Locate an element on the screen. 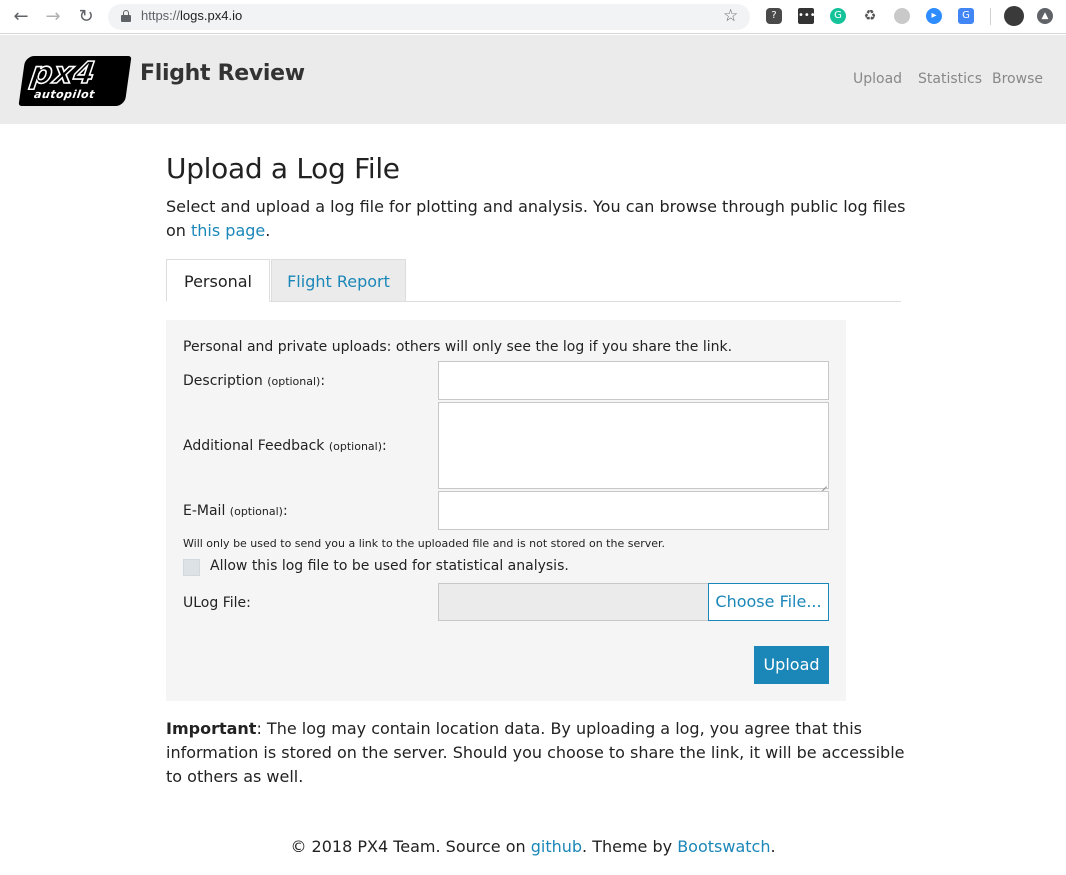 The height and width of the screenshot is (875, 1066). url-text: https://logs.px4.io is located at coordinates (191, 15).